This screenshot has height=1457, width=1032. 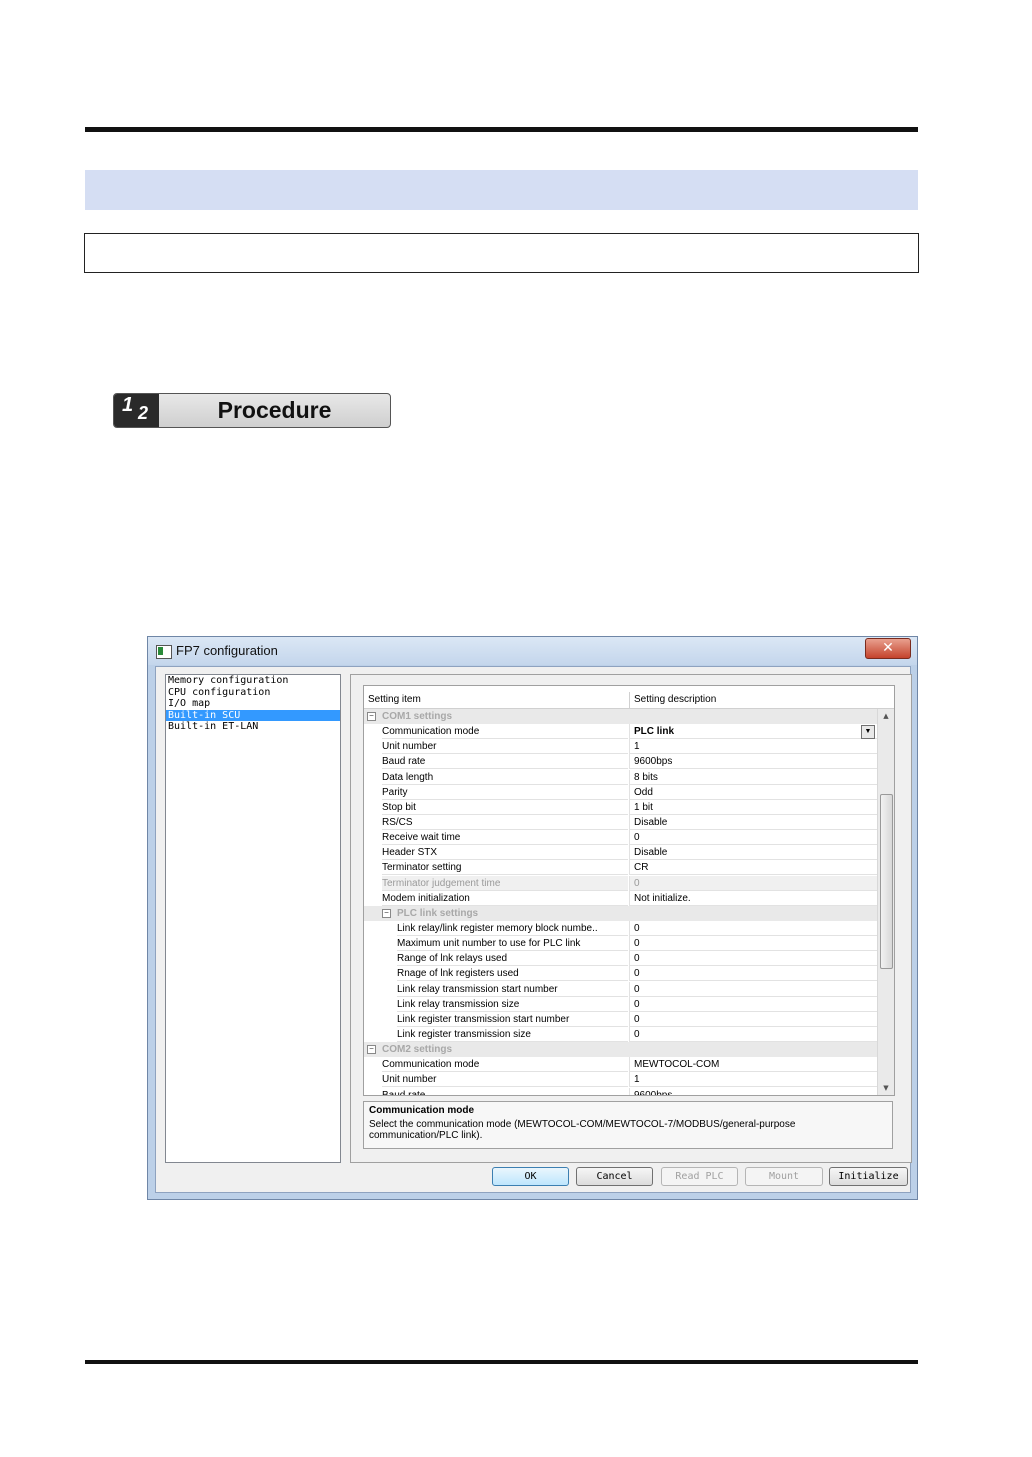 I want to click on setting-item-label: Header STX, so click(x=505, y=853).